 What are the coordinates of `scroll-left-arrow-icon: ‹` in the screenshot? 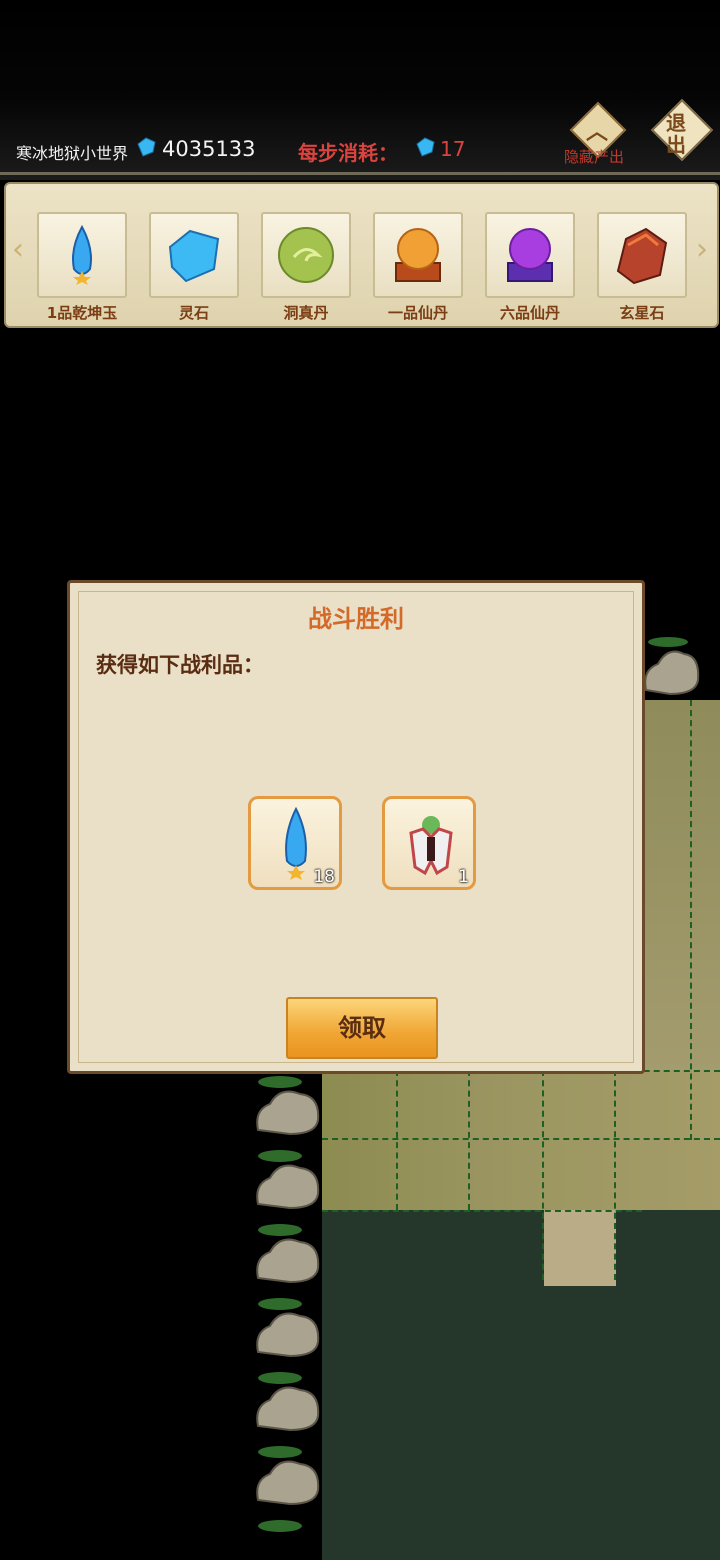 It's located at (18, 249).